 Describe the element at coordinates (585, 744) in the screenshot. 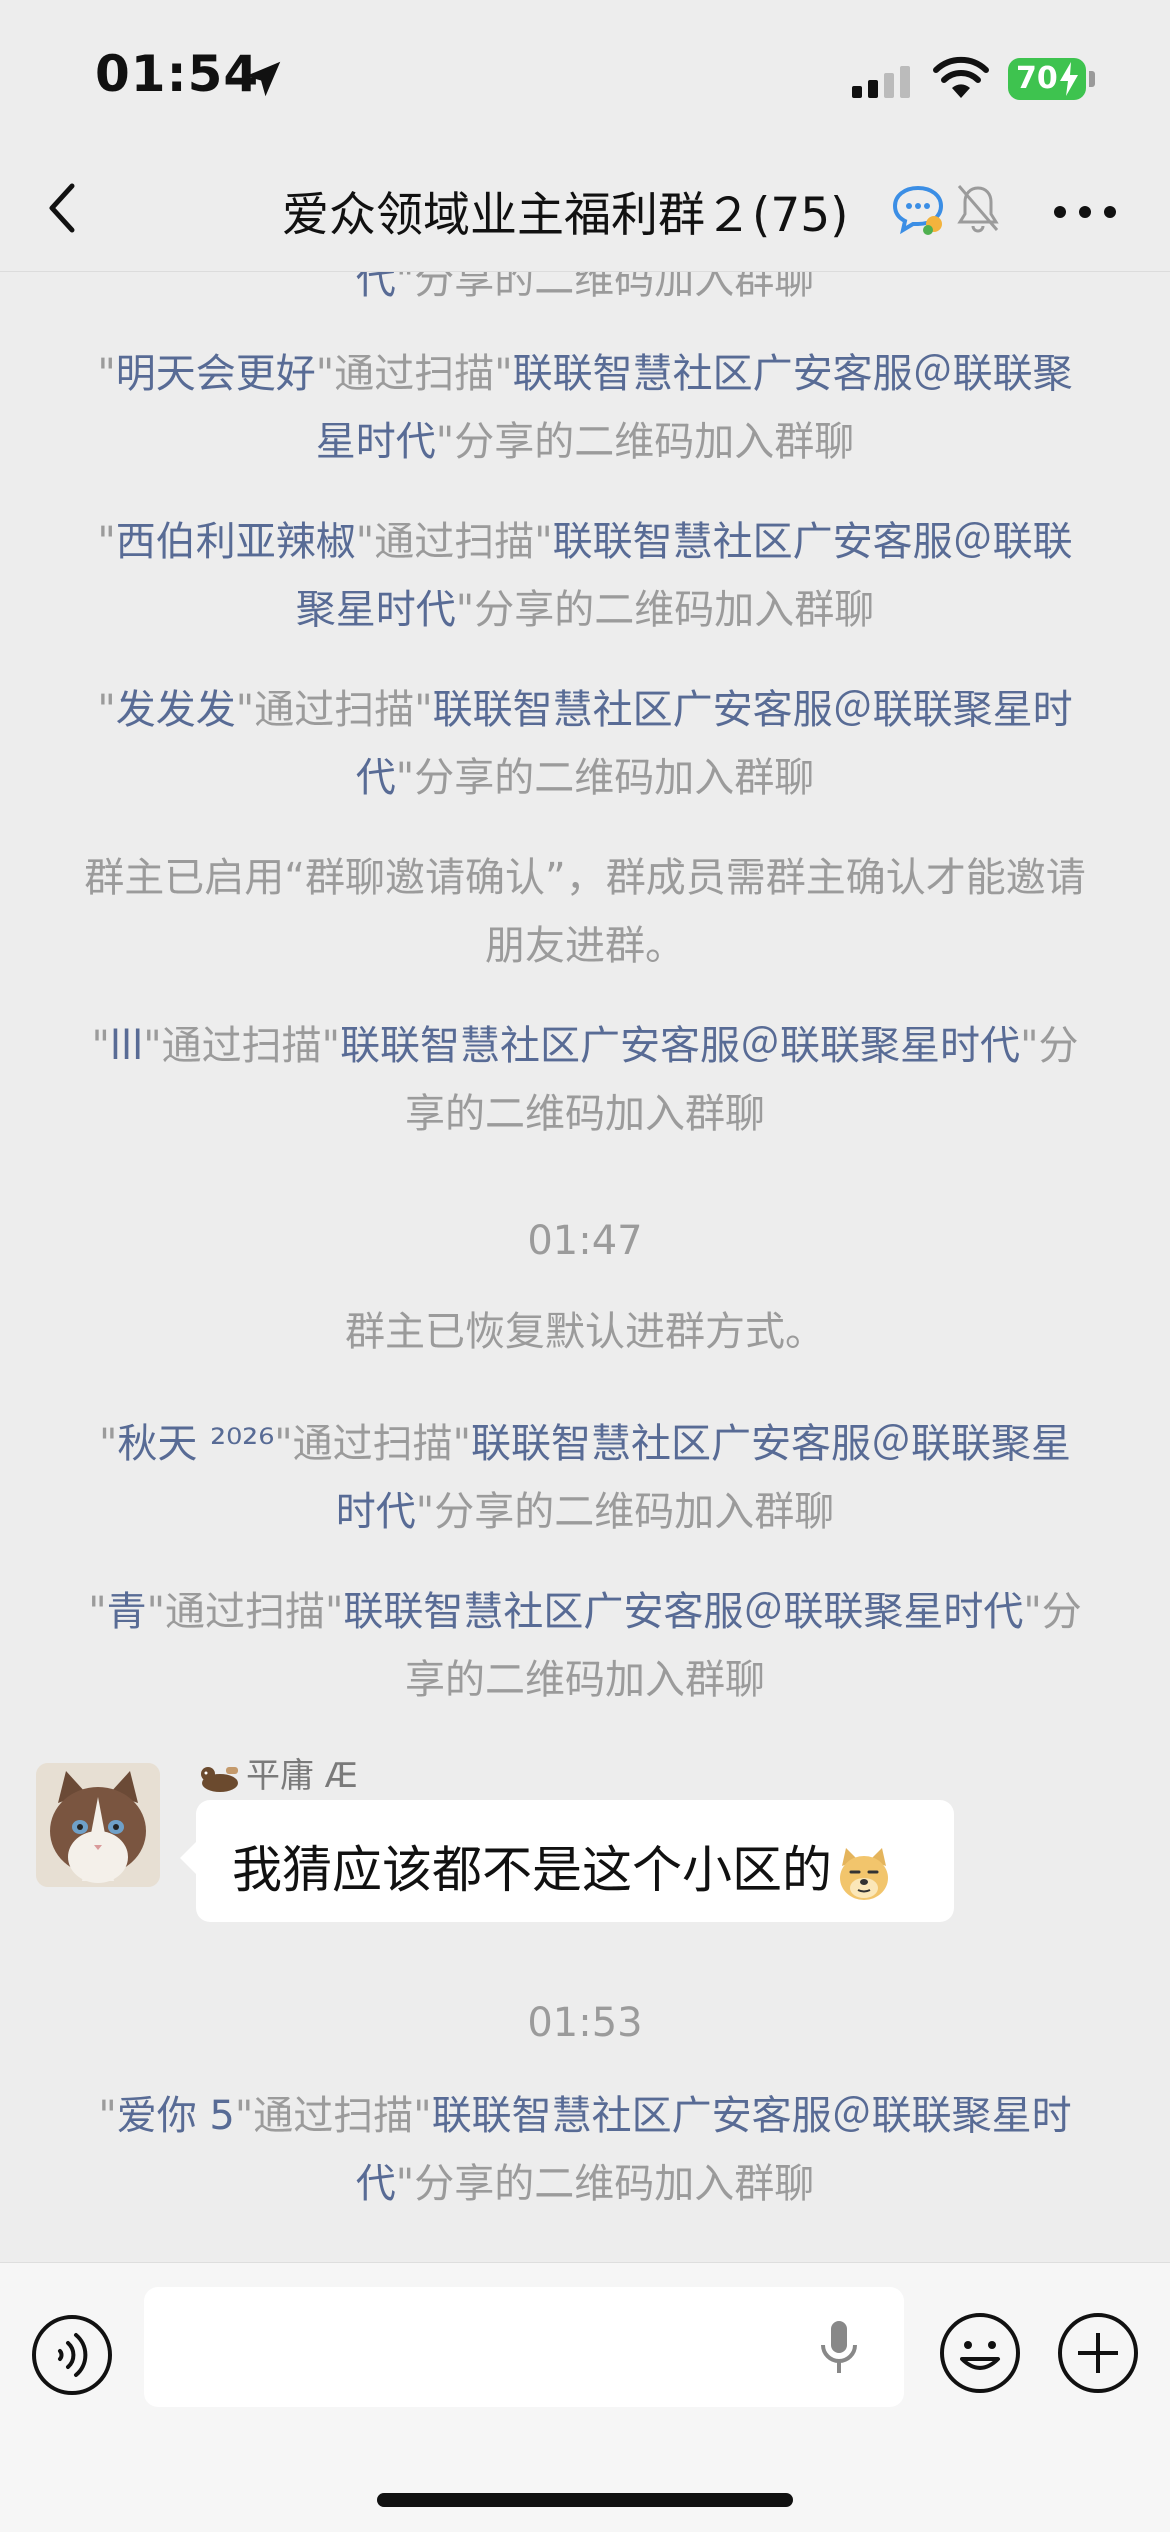

I see `system-message: "发发发"通过扫描"联联智慧社区广安客服＠联联聚星时代"分享的二维码加入群聊` at that location.